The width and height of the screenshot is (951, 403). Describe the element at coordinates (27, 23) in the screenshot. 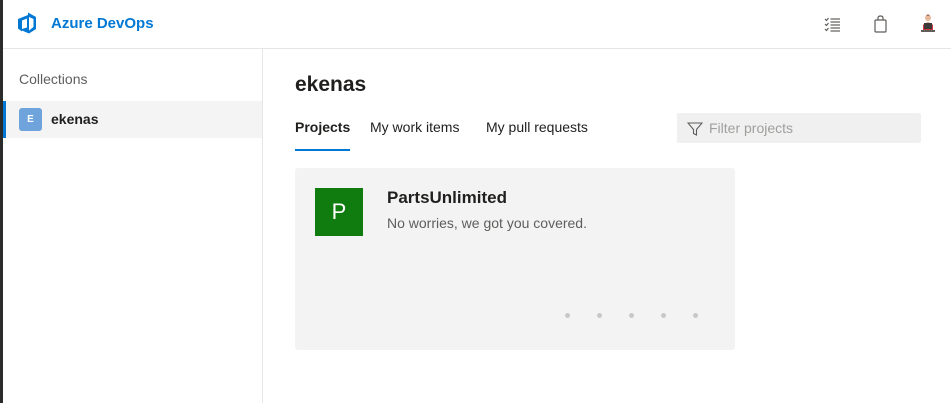

I see `azure-devops-logo-icon` at that location.